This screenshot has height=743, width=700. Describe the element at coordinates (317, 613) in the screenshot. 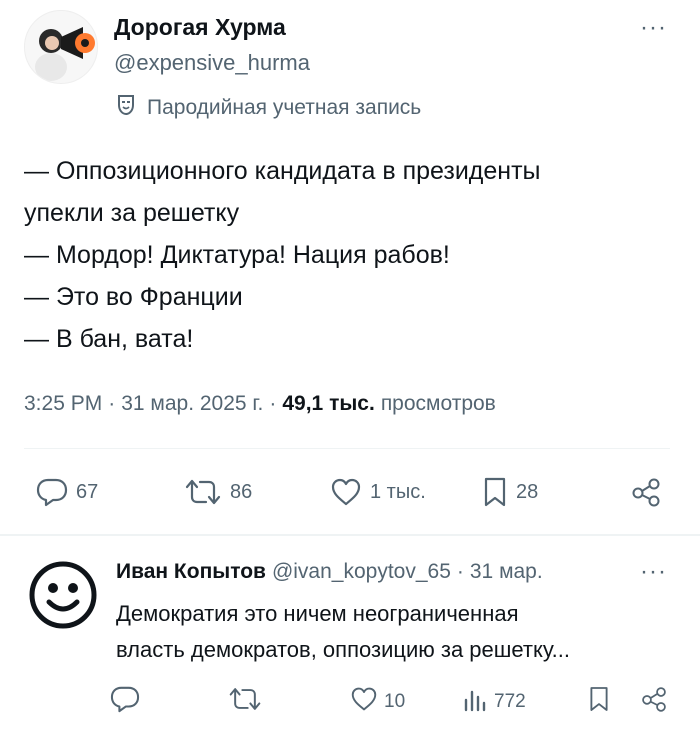

I see `reply-line: Демократия это ничем неограниченная` at that location.